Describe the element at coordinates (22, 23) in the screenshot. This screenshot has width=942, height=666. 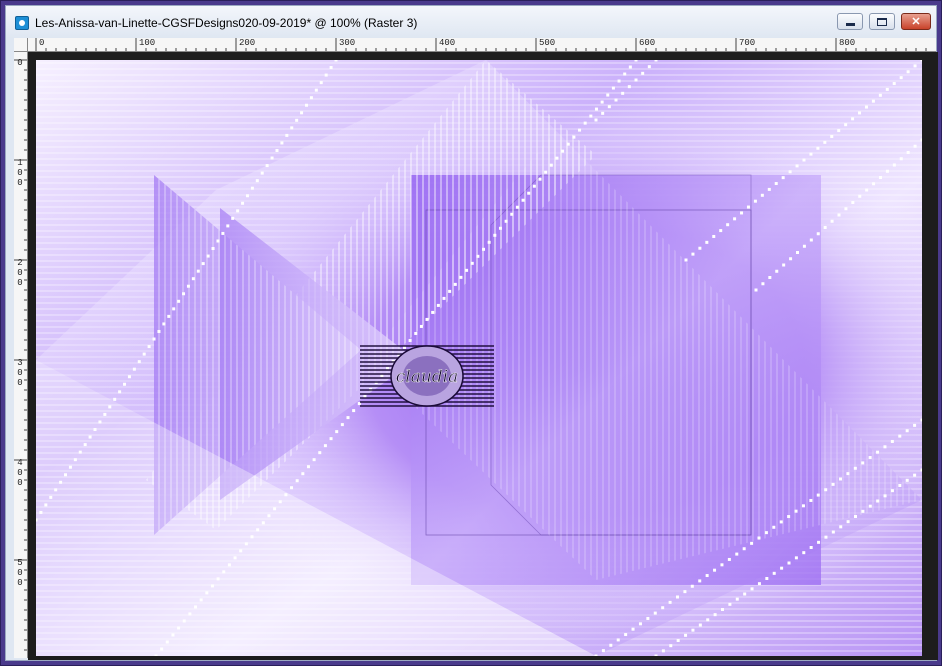
I see `app-icon` at that location.